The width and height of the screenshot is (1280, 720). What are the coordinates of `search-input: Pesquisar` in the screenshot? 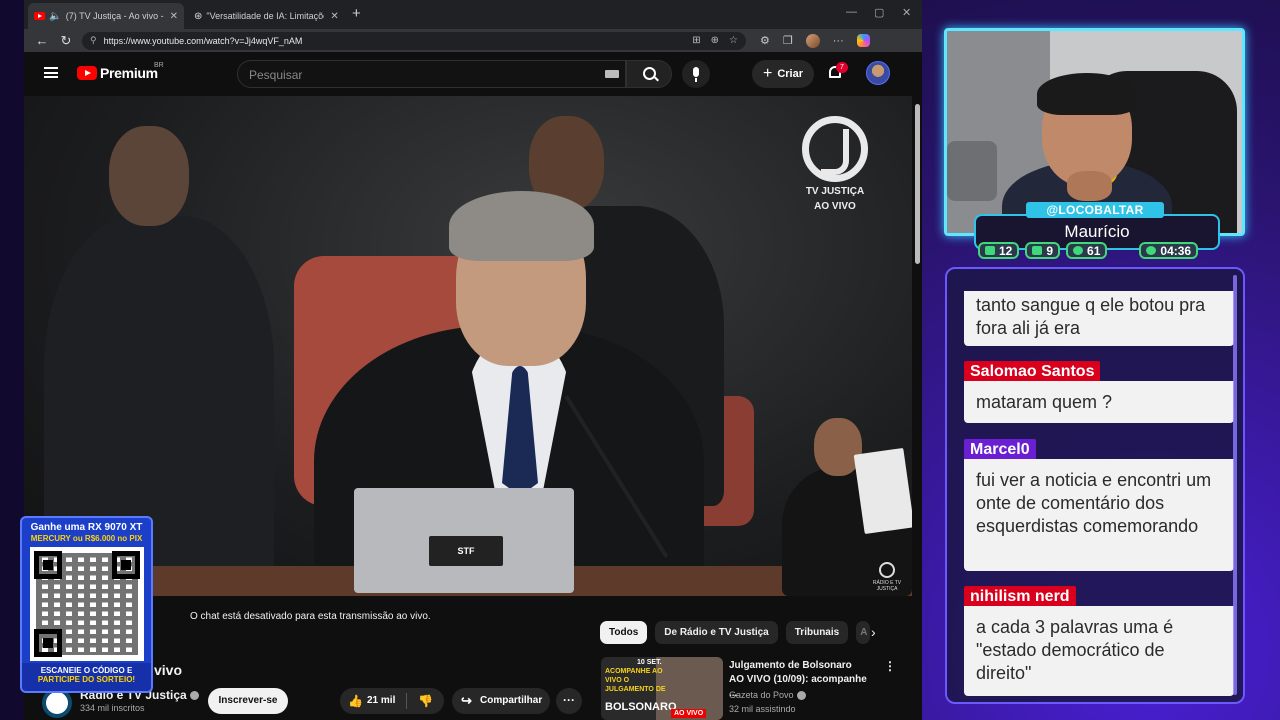 It's located at (431, 74).